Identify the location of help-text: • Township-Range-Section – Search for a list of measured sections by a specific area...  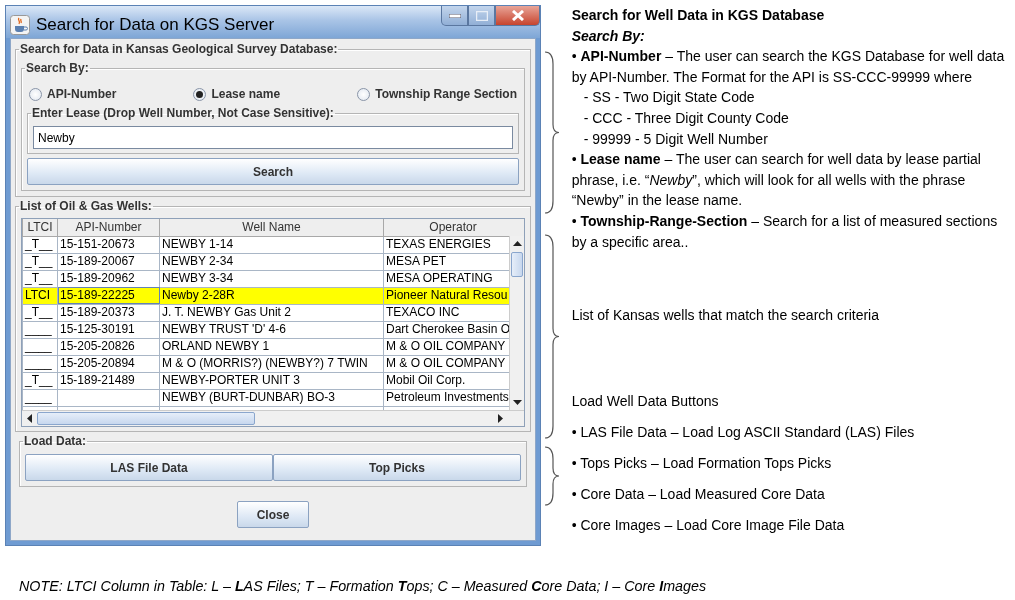
(785, 231).